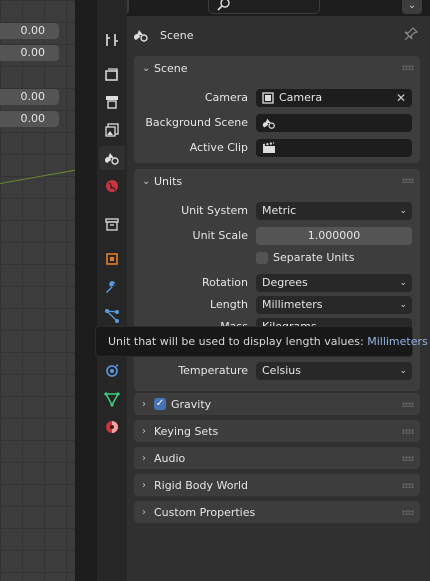 This screenshot has width=430, height=581. What do you see at coordinates (205, 512) in the screenshot?
I see `panel-title: Custom Properties` at bounding box center [205, 512].